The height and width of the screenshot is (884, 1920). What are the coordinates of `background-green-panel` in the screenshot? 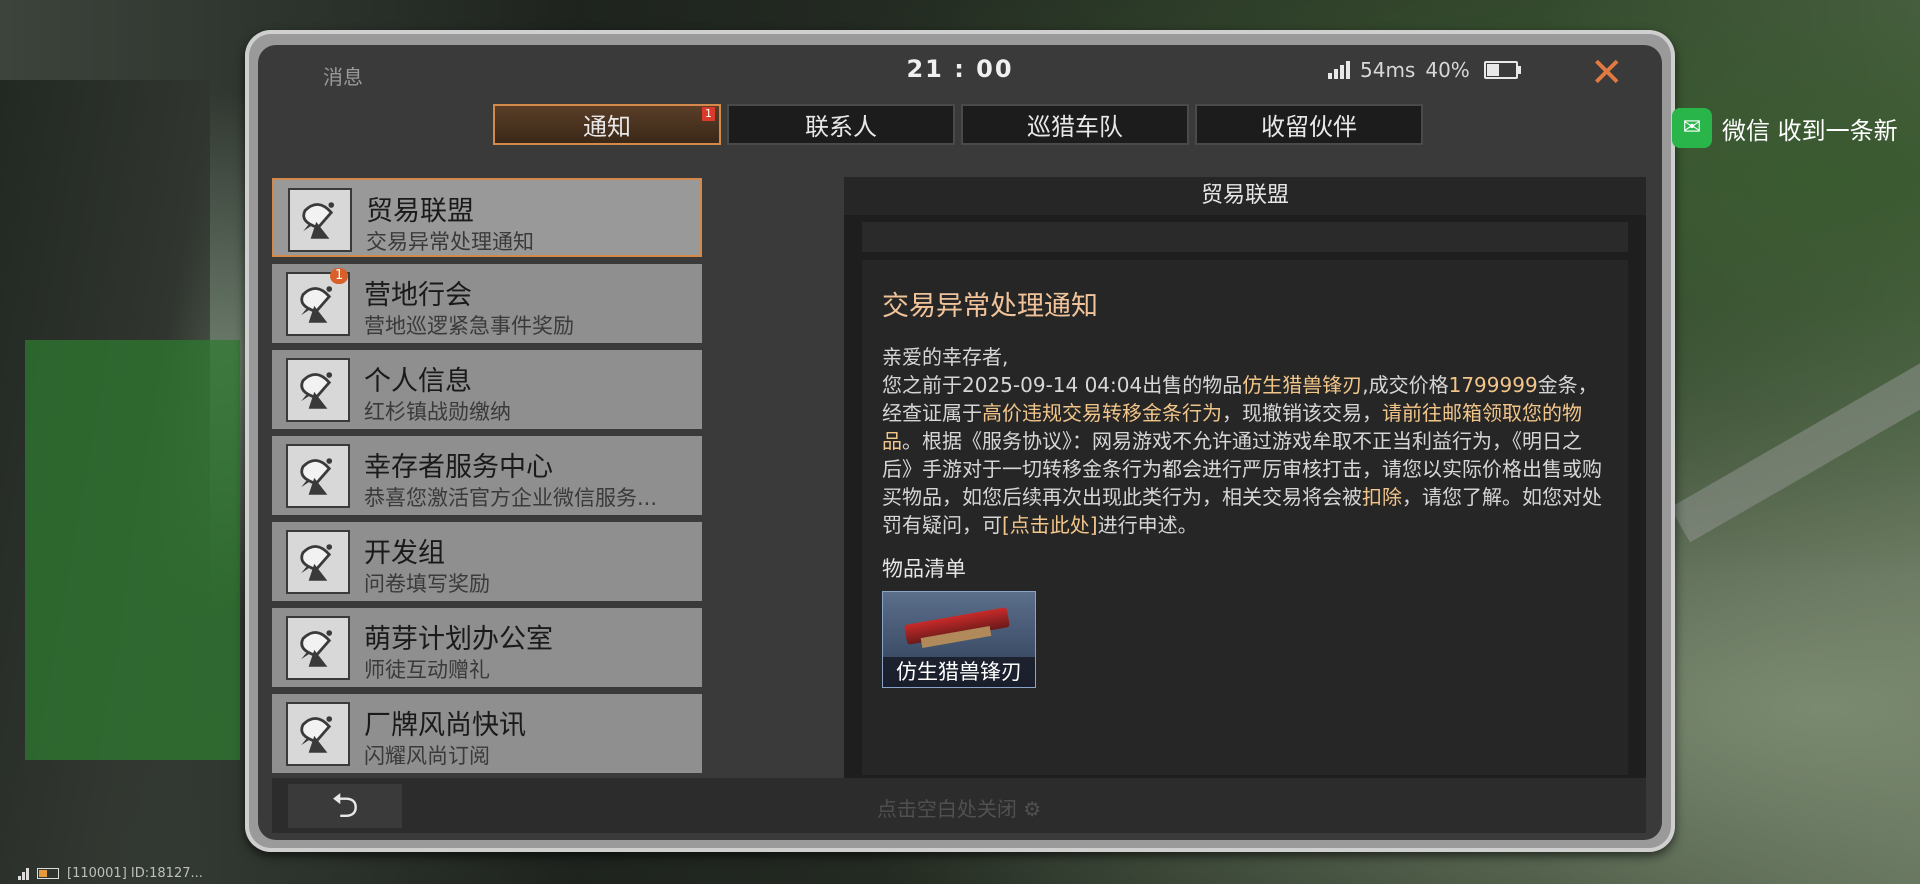 It's located at (132, 550).